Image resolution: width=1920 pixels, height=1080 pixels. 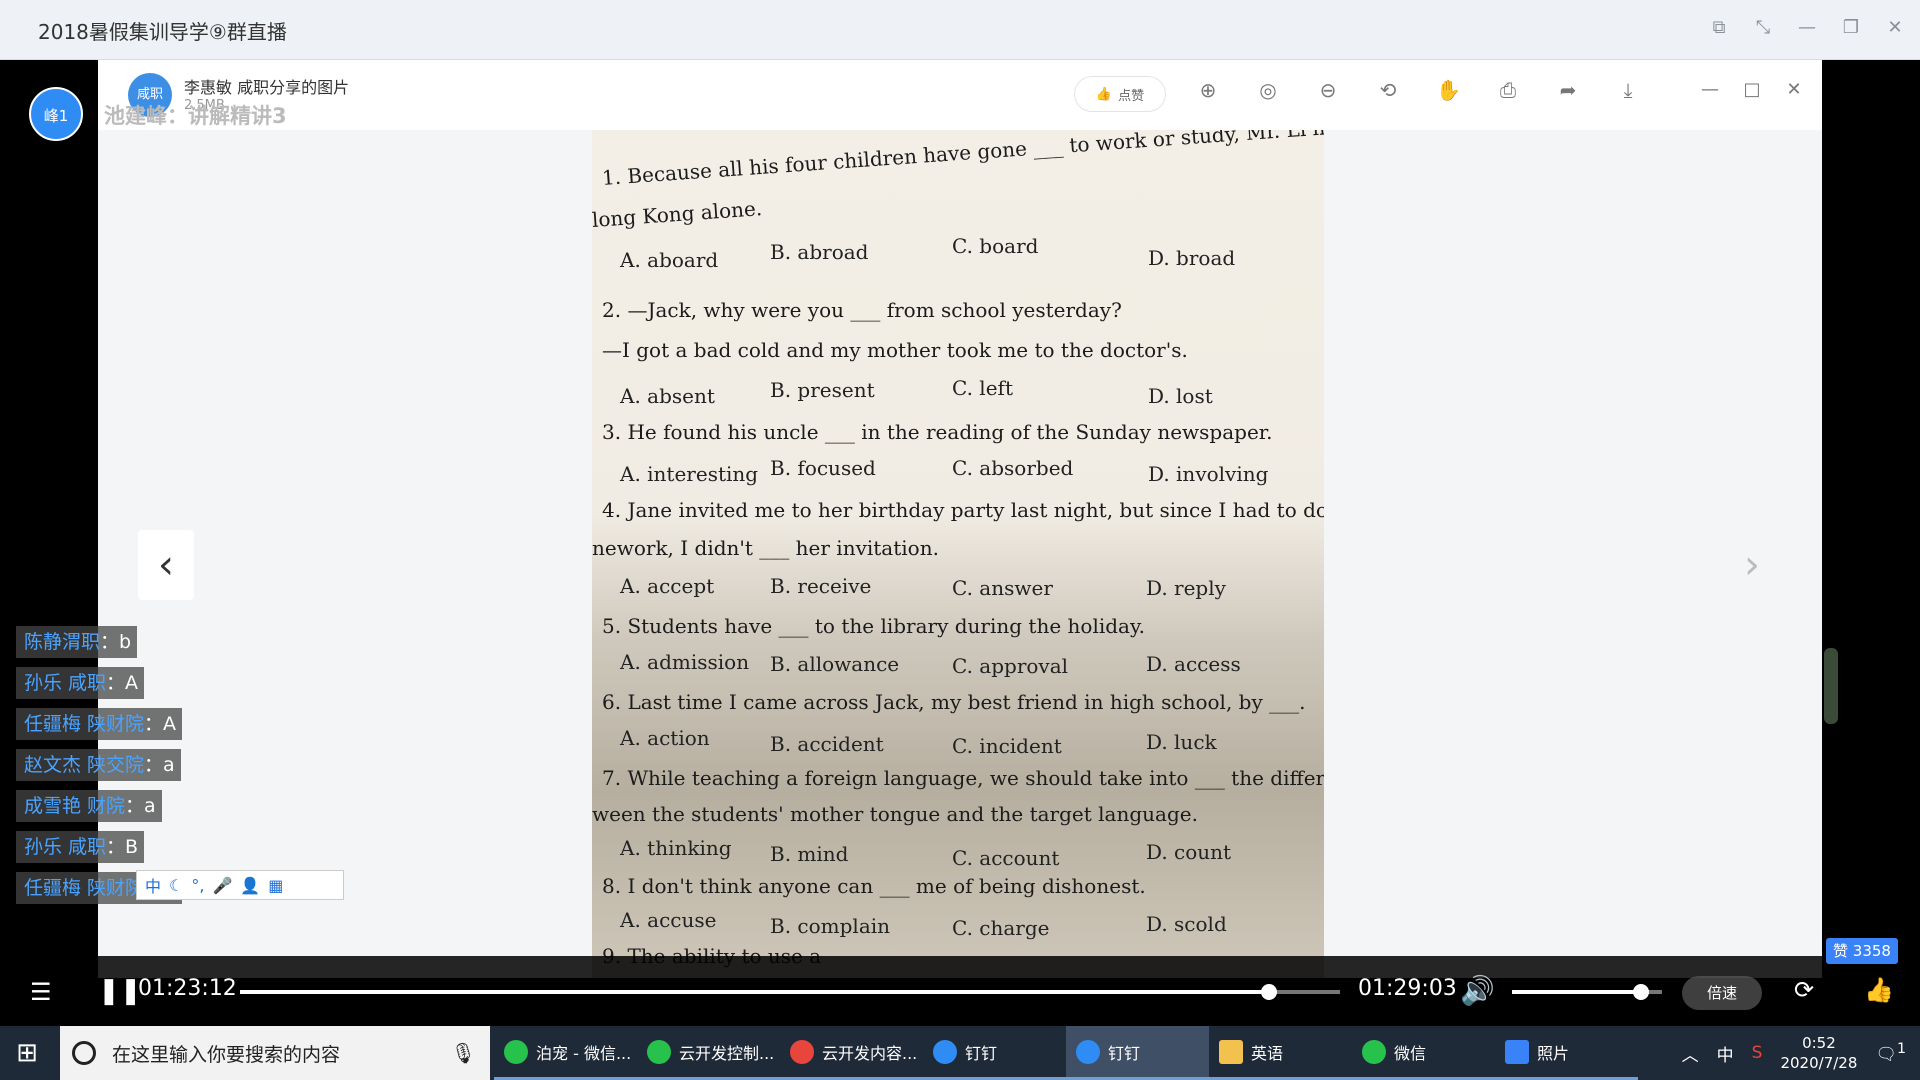 I want to click on pause-icon: ❚❚, so click(x=120, y=991).